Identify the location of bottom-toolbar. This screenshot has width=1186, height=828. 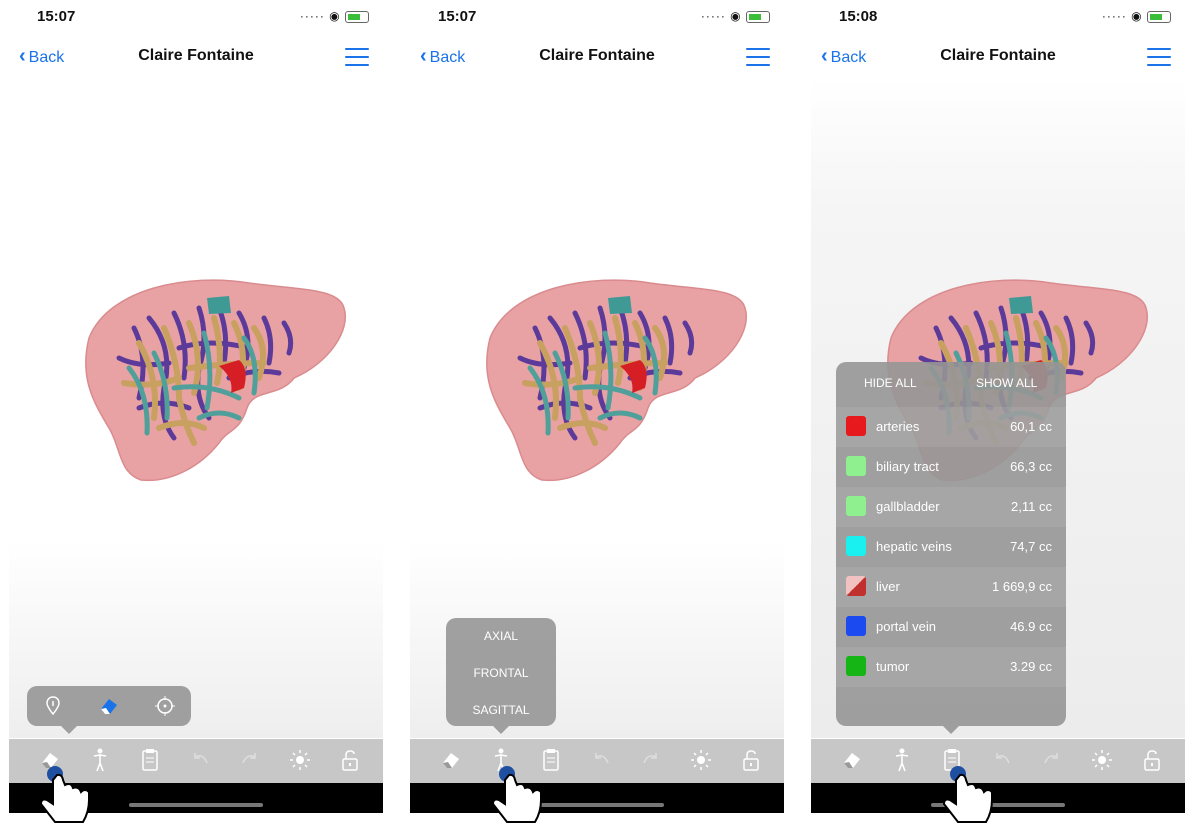
(597, 761).